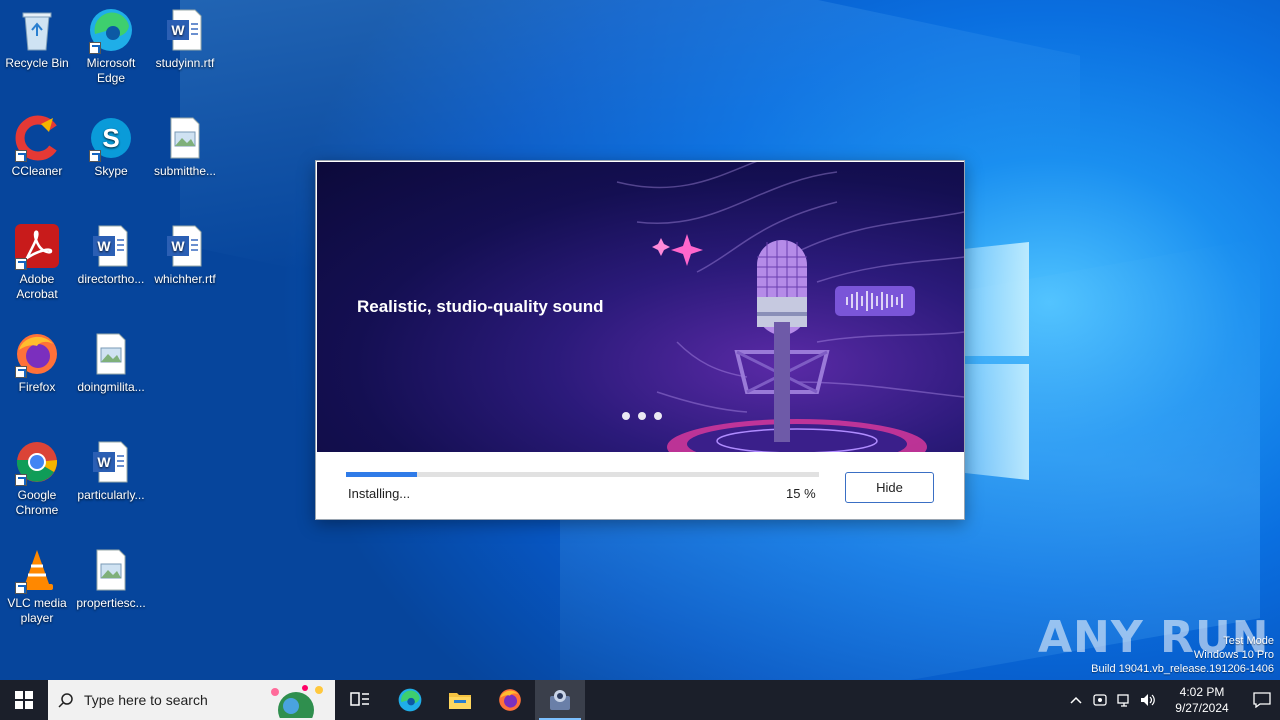 The image size is (1280, 720). What do you see at coordinates (1182, 669) in the screenshot?
I see `watermark-line: Build 19041.vb_release.191206-1406` at bounding box center [1182, 669].